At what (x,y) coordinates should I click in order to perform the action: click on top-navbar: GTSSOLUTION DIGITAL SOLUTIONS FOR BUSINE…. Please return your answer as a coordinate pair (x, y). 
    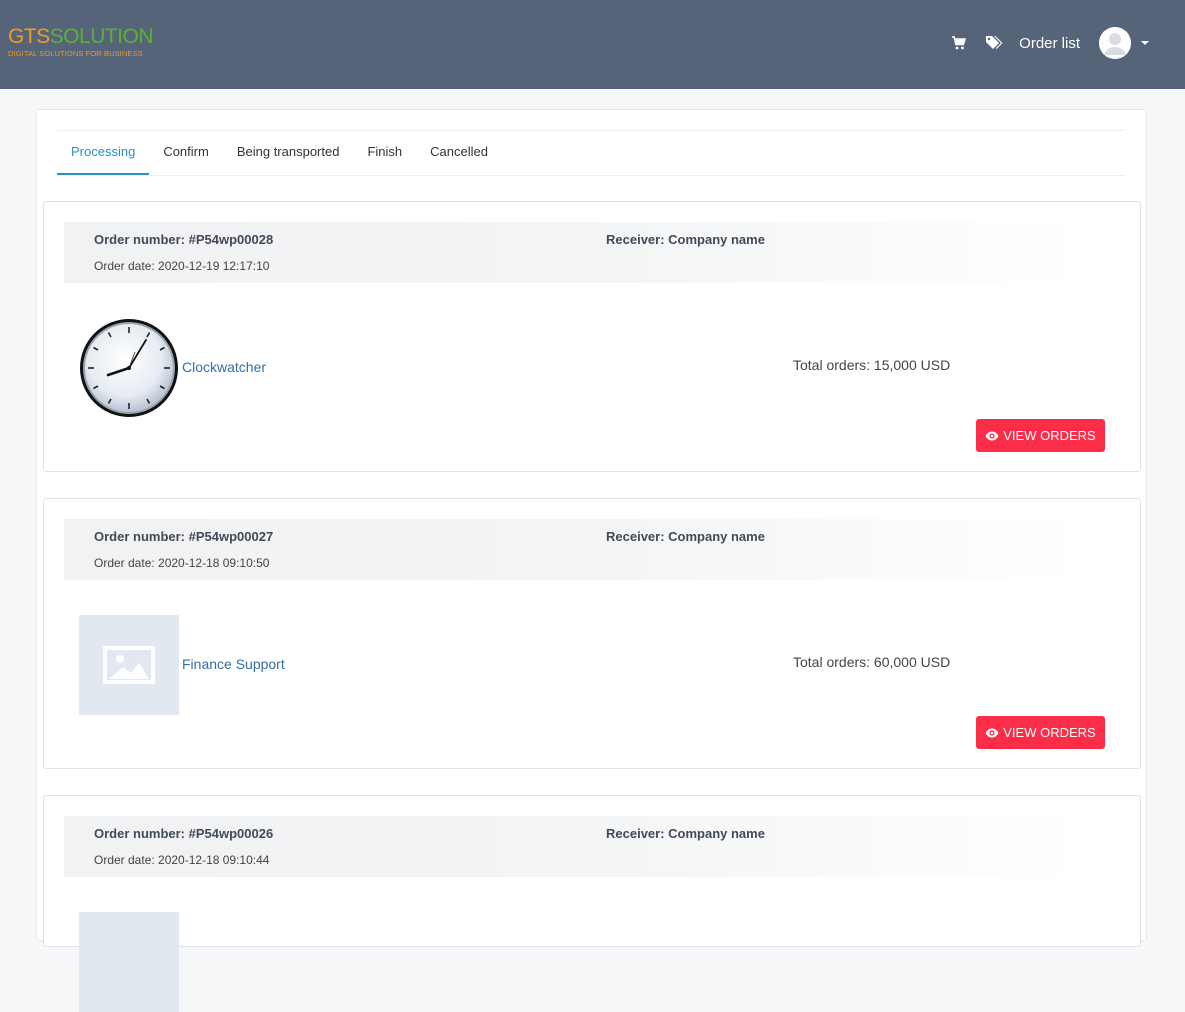
    Looking at the image, I should click on (592, 44).